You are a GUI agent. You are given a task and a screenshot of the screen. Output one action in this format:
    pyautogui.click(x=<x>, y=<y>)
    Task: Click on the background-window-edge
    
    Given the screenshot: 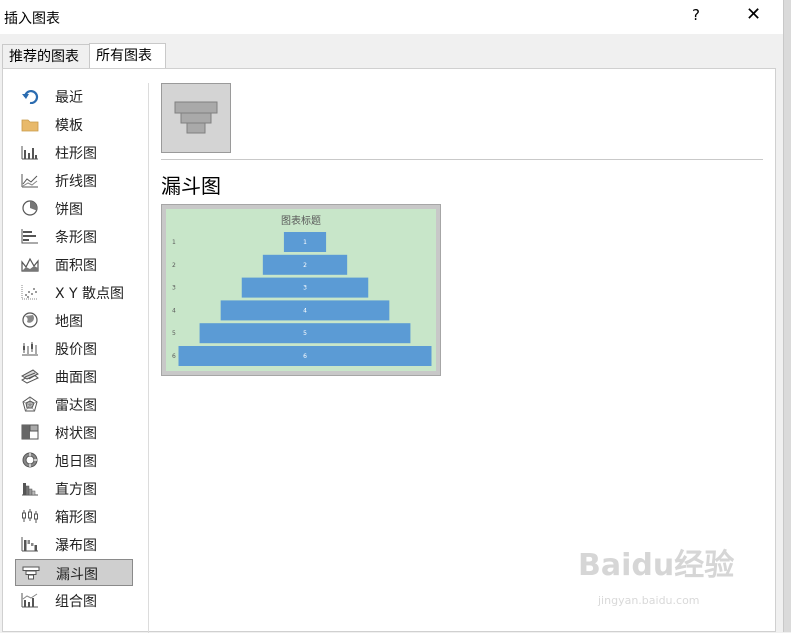 What is the action you would take?
    pyautogui.click(x=787, y=316)
    